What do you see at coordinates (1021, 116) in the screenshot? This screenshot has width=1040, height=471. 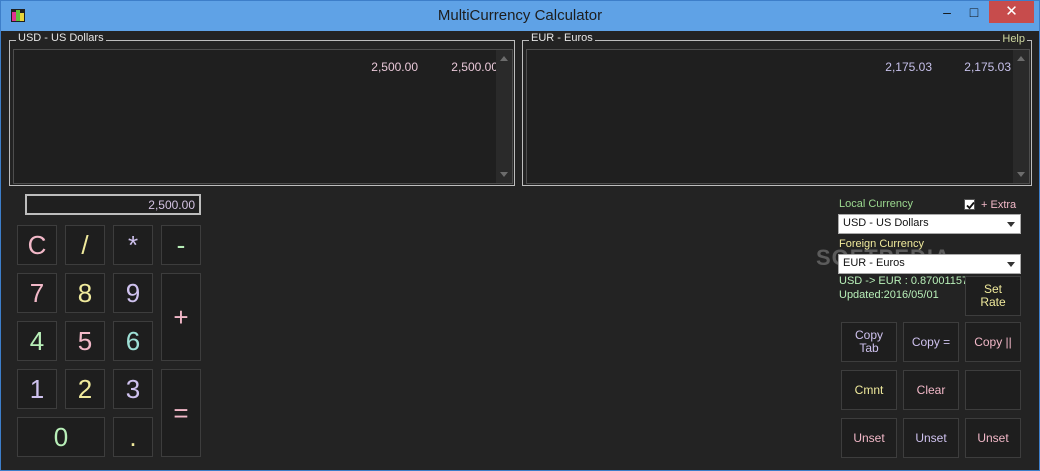 I see `foreign-tape-scrollbar` at bounding box center [1021, 116].